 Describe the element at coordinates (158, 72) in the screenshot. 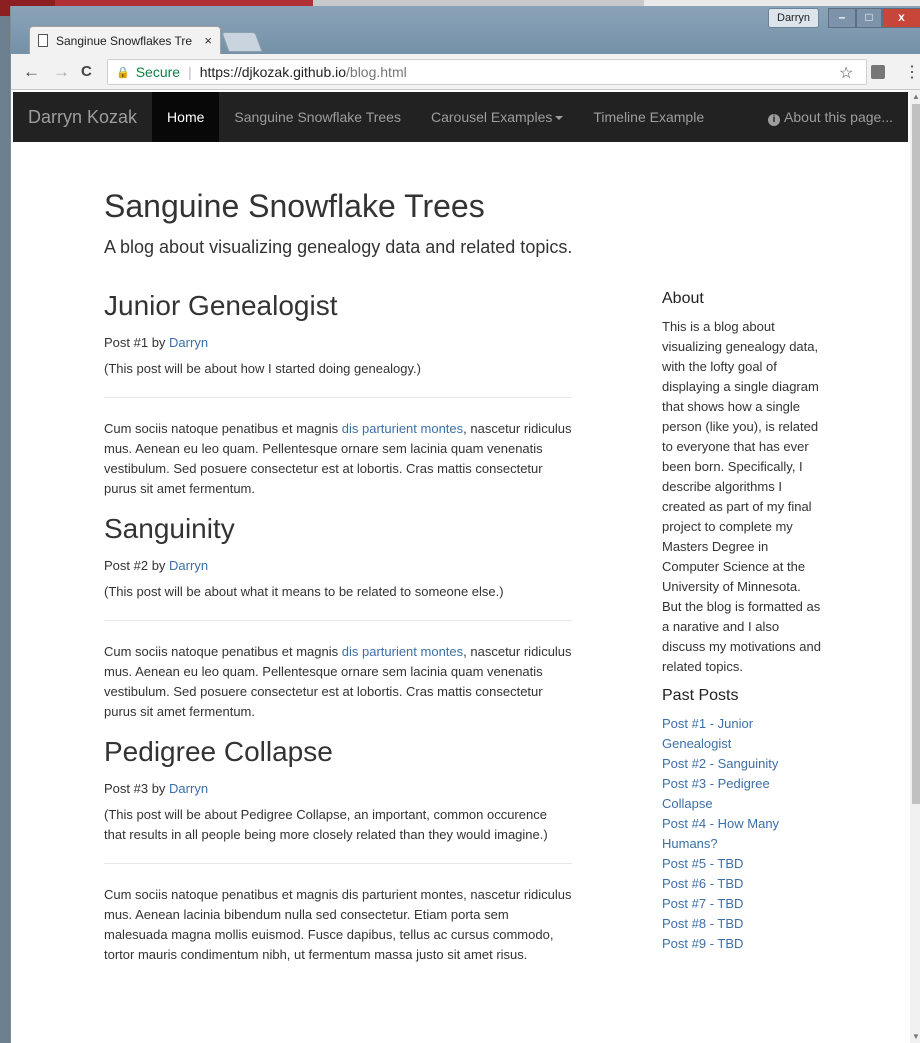

I see `secure-label: Secure` at that location.